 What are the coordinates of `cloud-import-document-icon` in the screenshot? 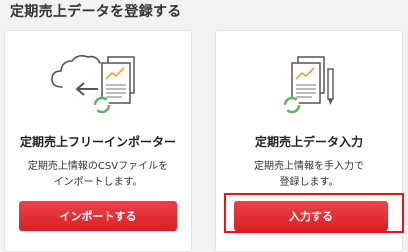 It's located at (93, 84).